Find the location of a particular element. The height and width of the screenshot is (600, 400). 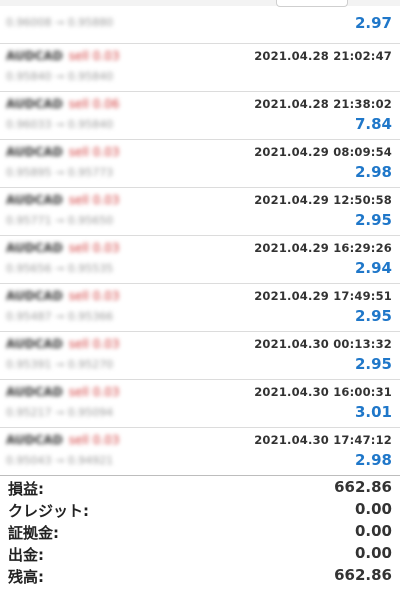

summary-row-withdrawal: 出金: 0.00 is located at coordinates (200, 555).